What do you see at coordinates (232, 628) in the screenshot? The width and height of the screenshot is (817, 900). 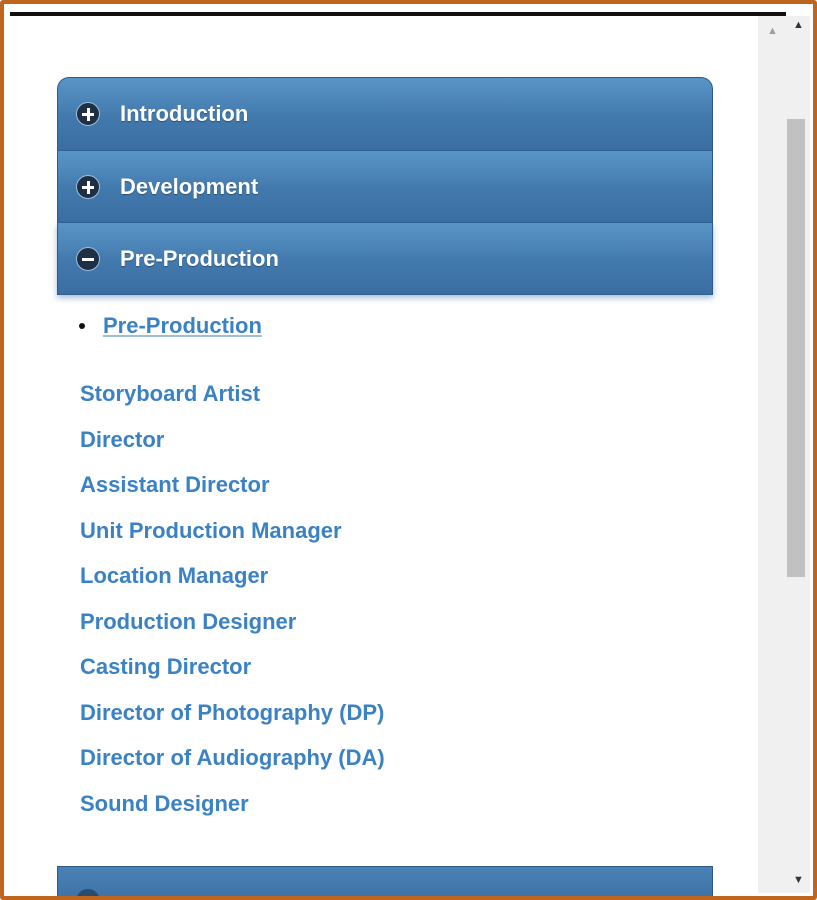 I see `role-link: Production Designer` at bounding box center [232, 628].